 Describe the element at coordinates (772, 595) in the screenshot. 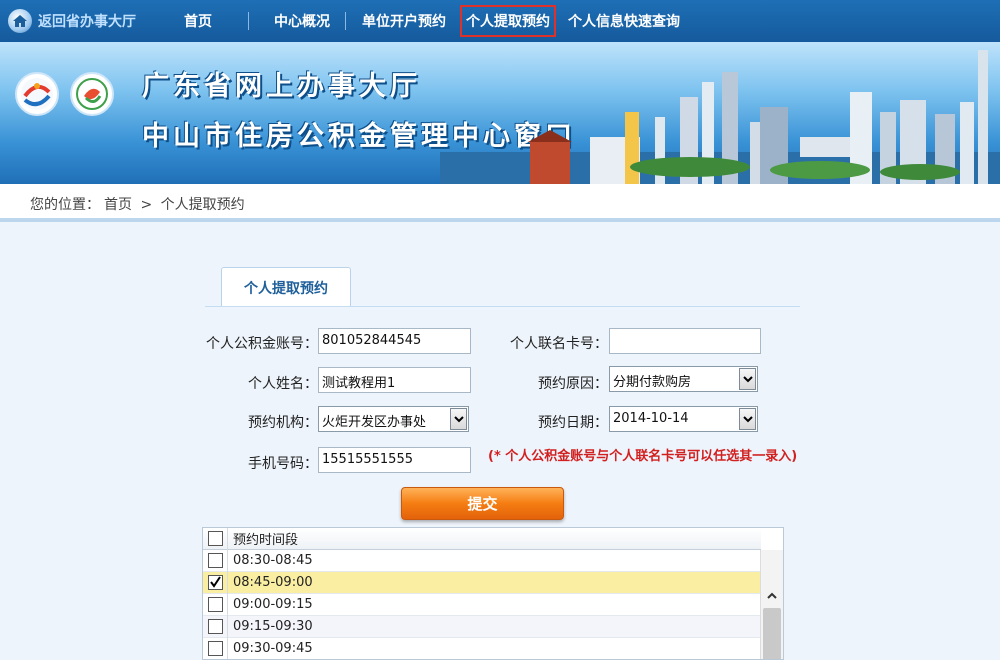

I see `scroll-up-icon` at that location.